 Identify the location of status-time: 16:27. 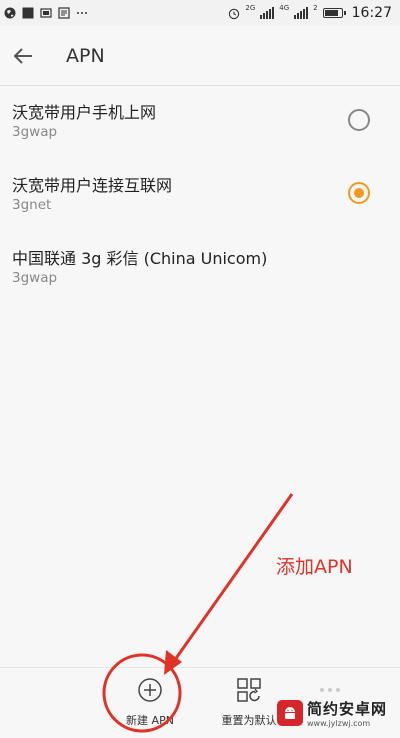
(371, 13).